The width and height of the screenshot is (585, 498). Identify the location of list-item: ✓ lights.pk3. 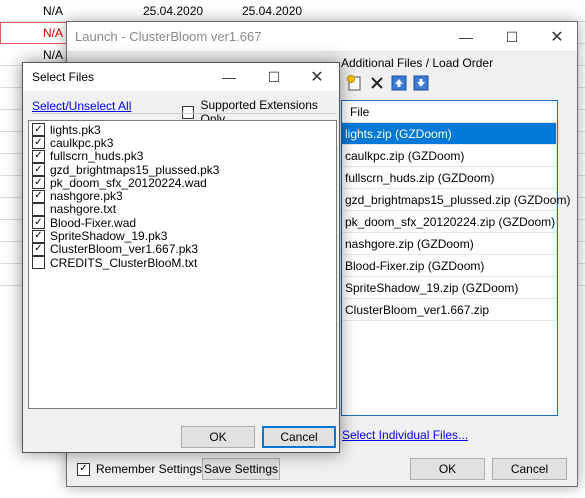
(182, 129).